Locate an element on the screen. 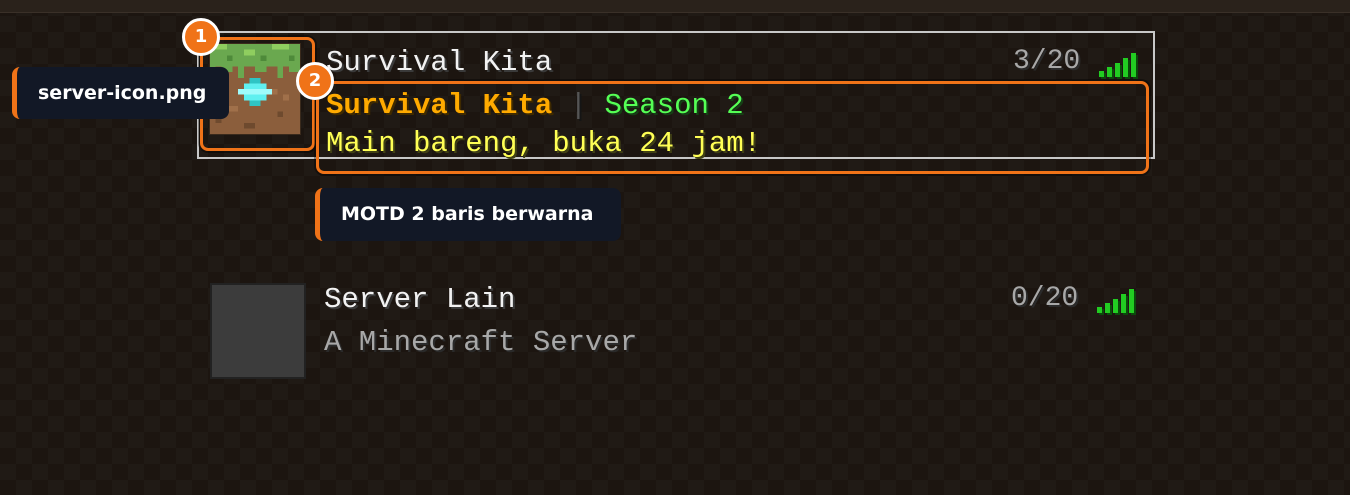 The height and width of the screenshot is (495, 1350). server-name: Survival Kita is located at coordinates (439, 62).